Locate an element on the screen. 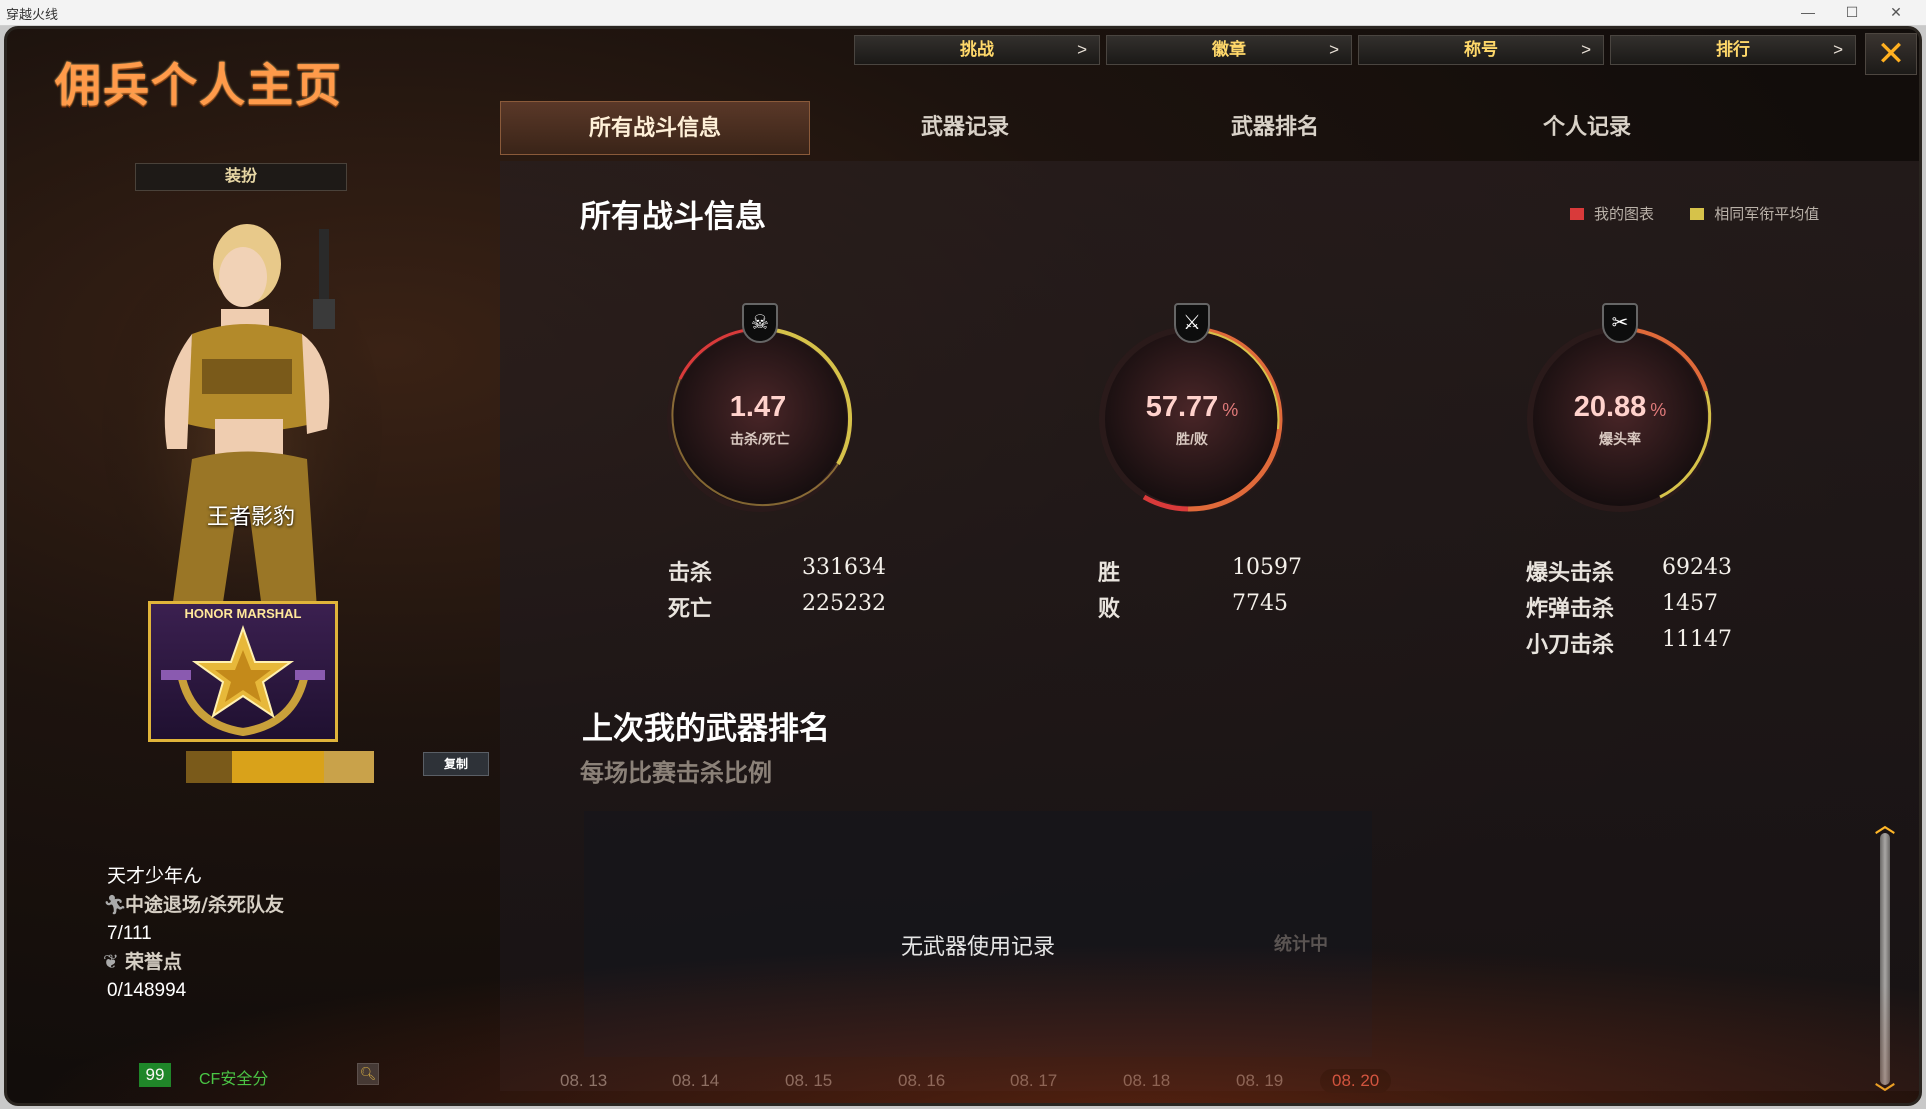 This screenshot has width=1926, height=1109. chart-legend: 我的图表 相同军衔平均值 is located at coordinates (1710, 213).